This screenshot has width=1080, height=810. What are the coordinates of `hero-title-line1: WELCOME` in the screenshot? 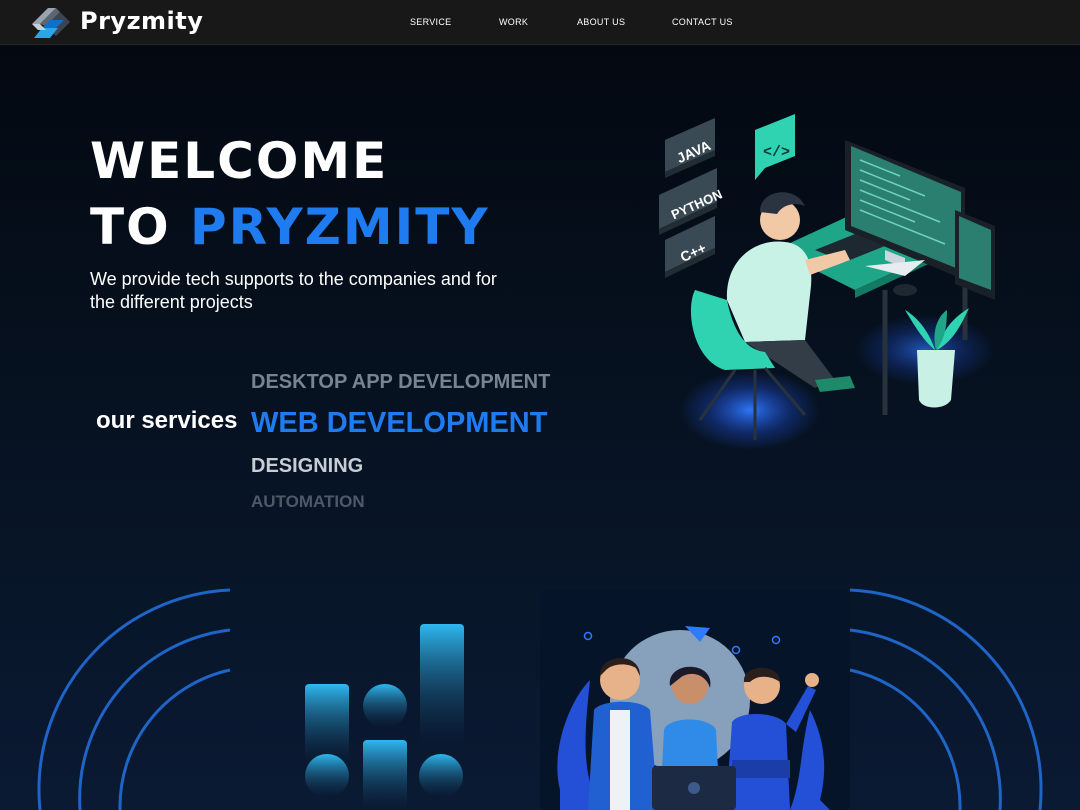 It's located at (239, 161).